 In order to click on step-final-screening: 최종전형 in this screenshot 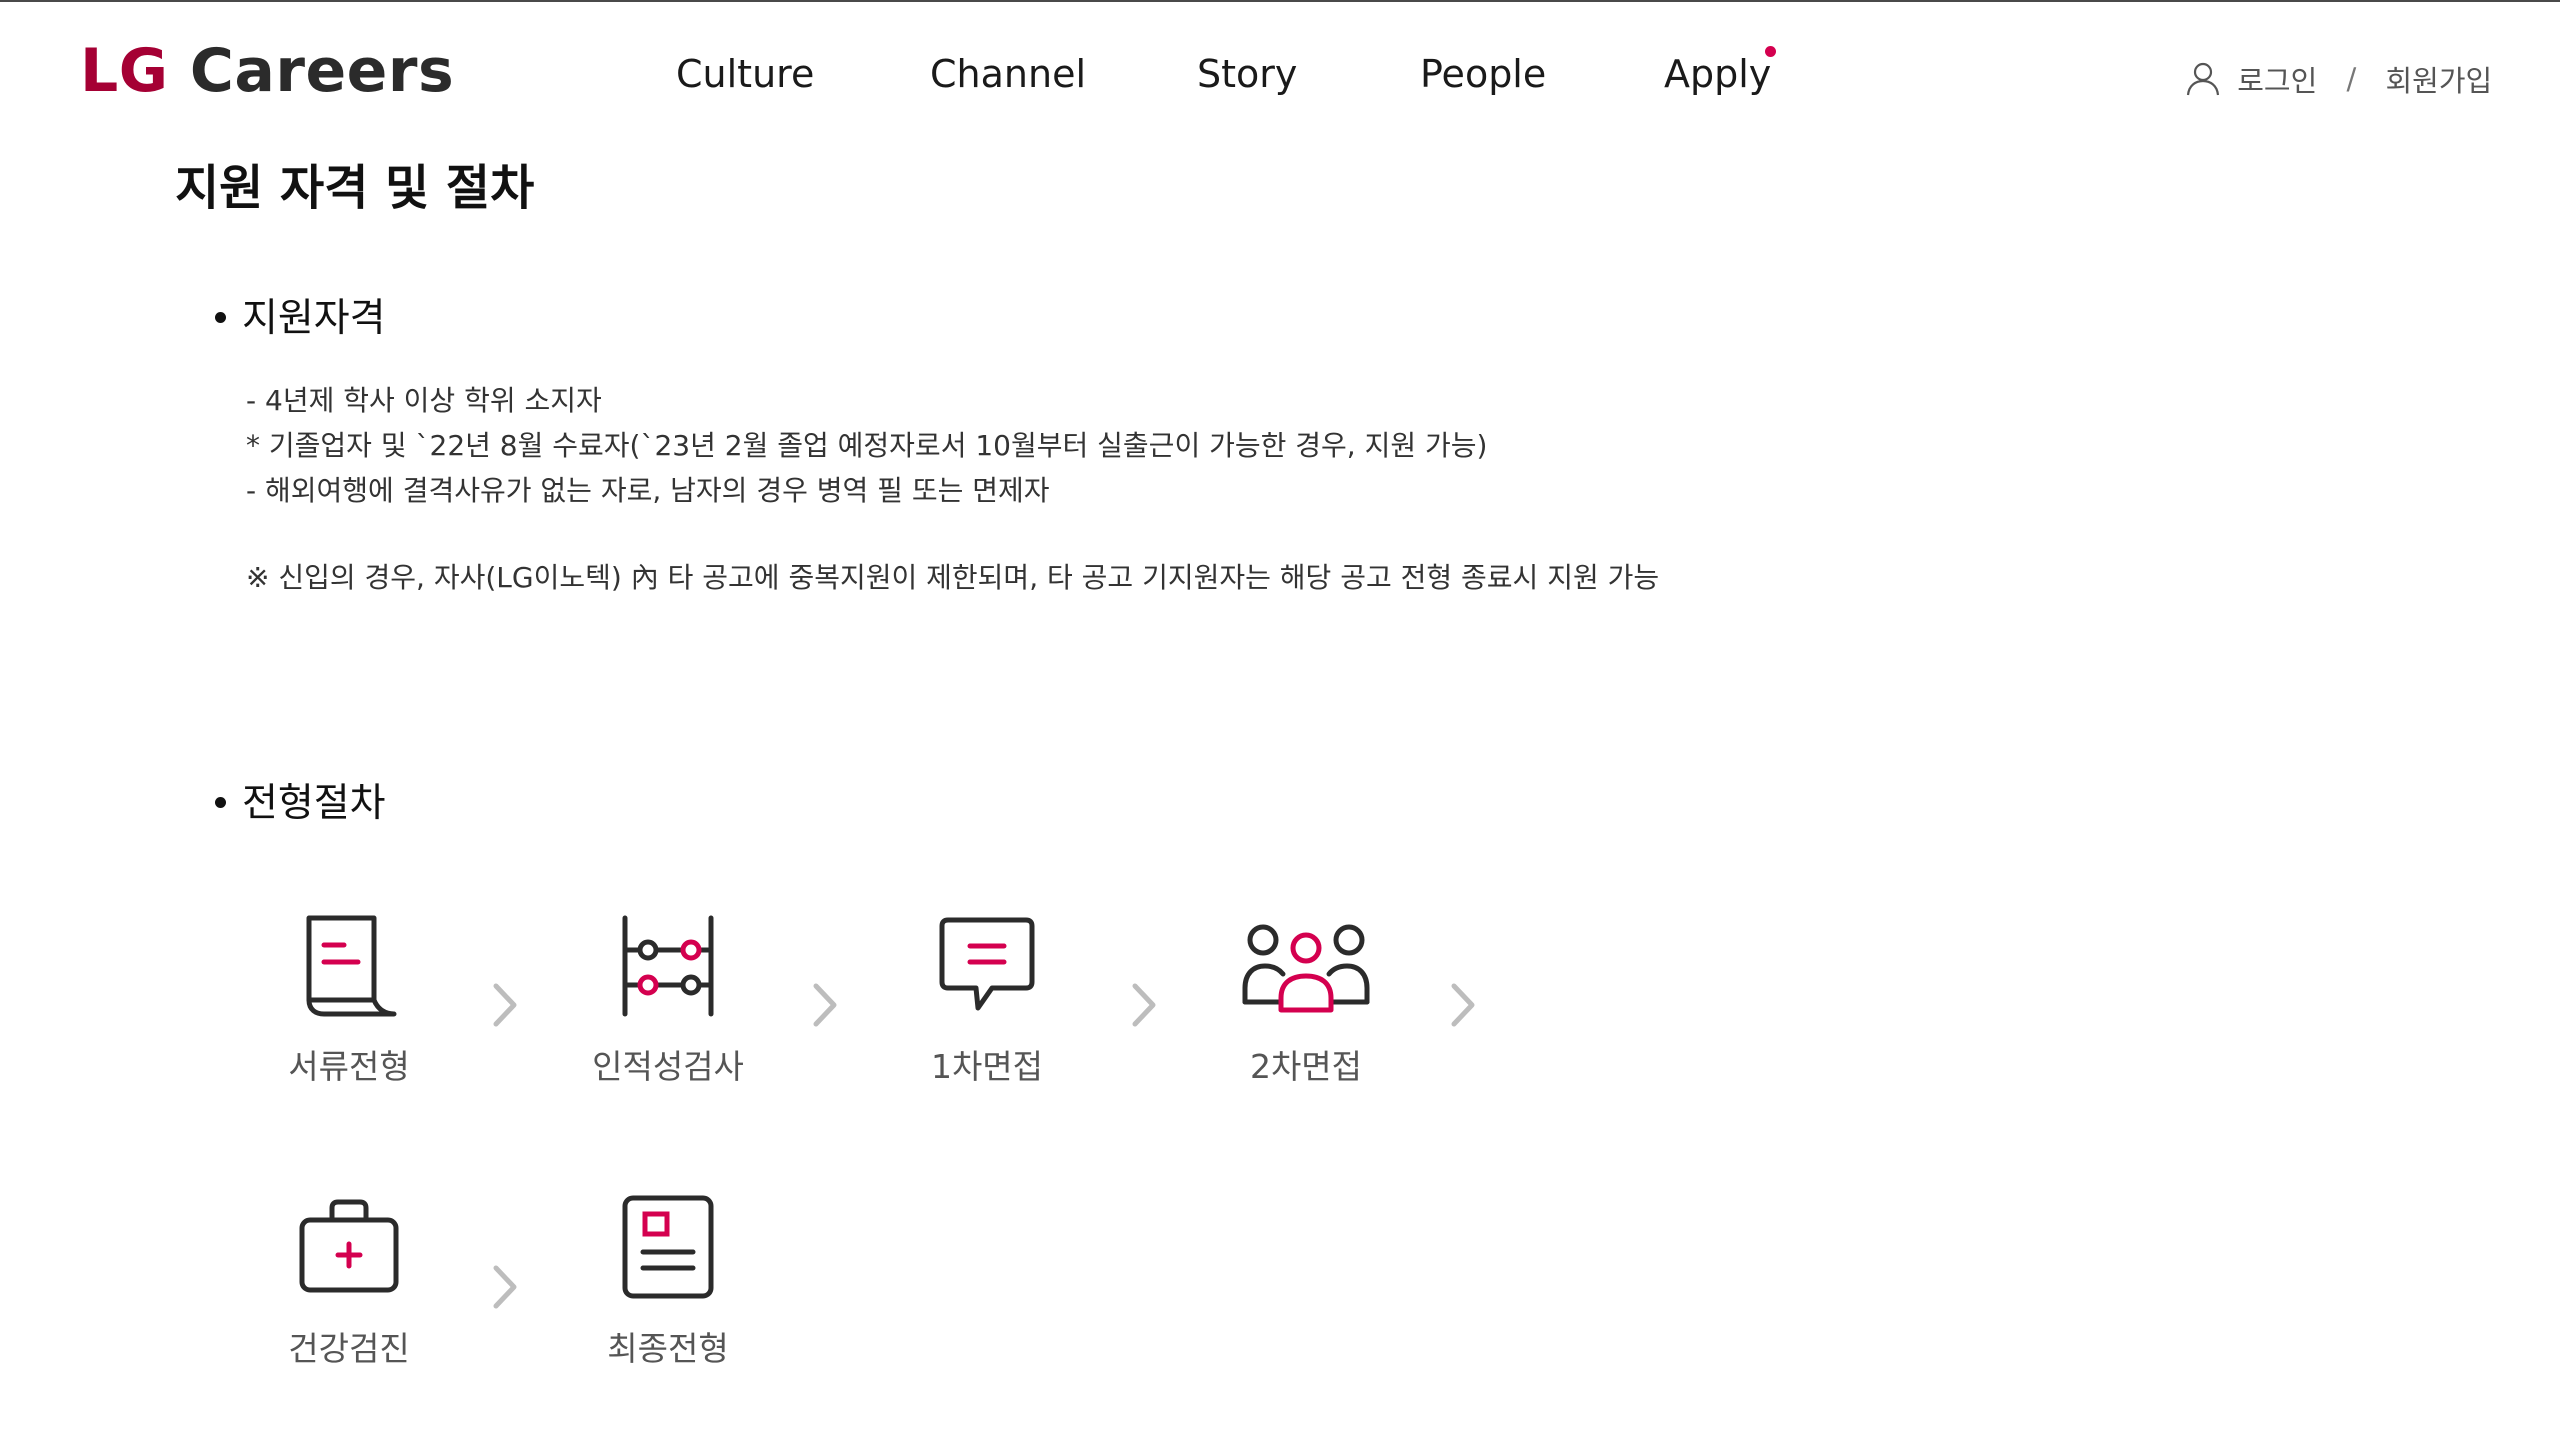, I will do `click(668, 1281)`.